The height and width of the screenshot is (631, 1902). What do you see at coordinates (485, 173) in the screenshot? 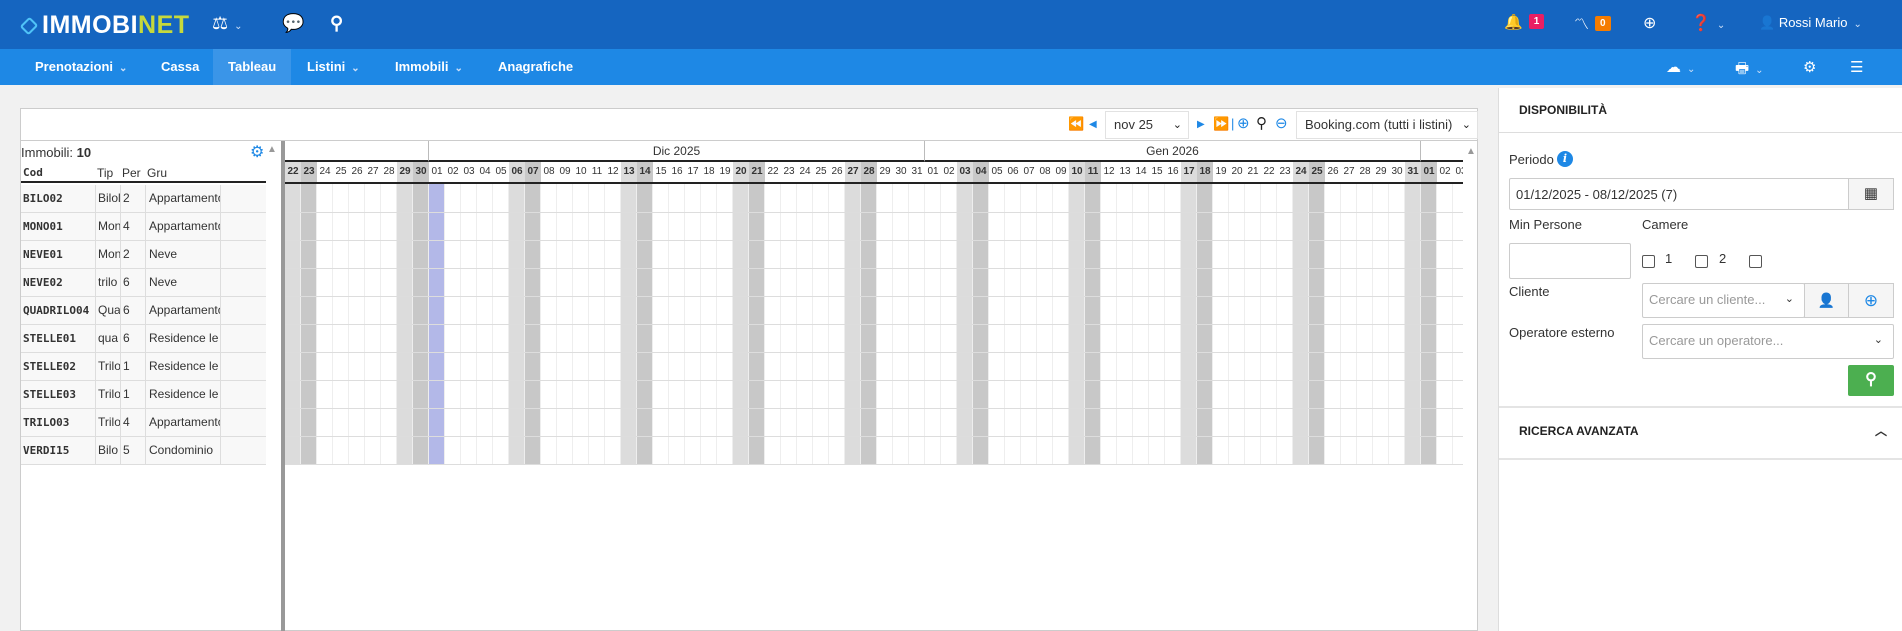
I see `day-header: 04` at bounding box center [485, 173].